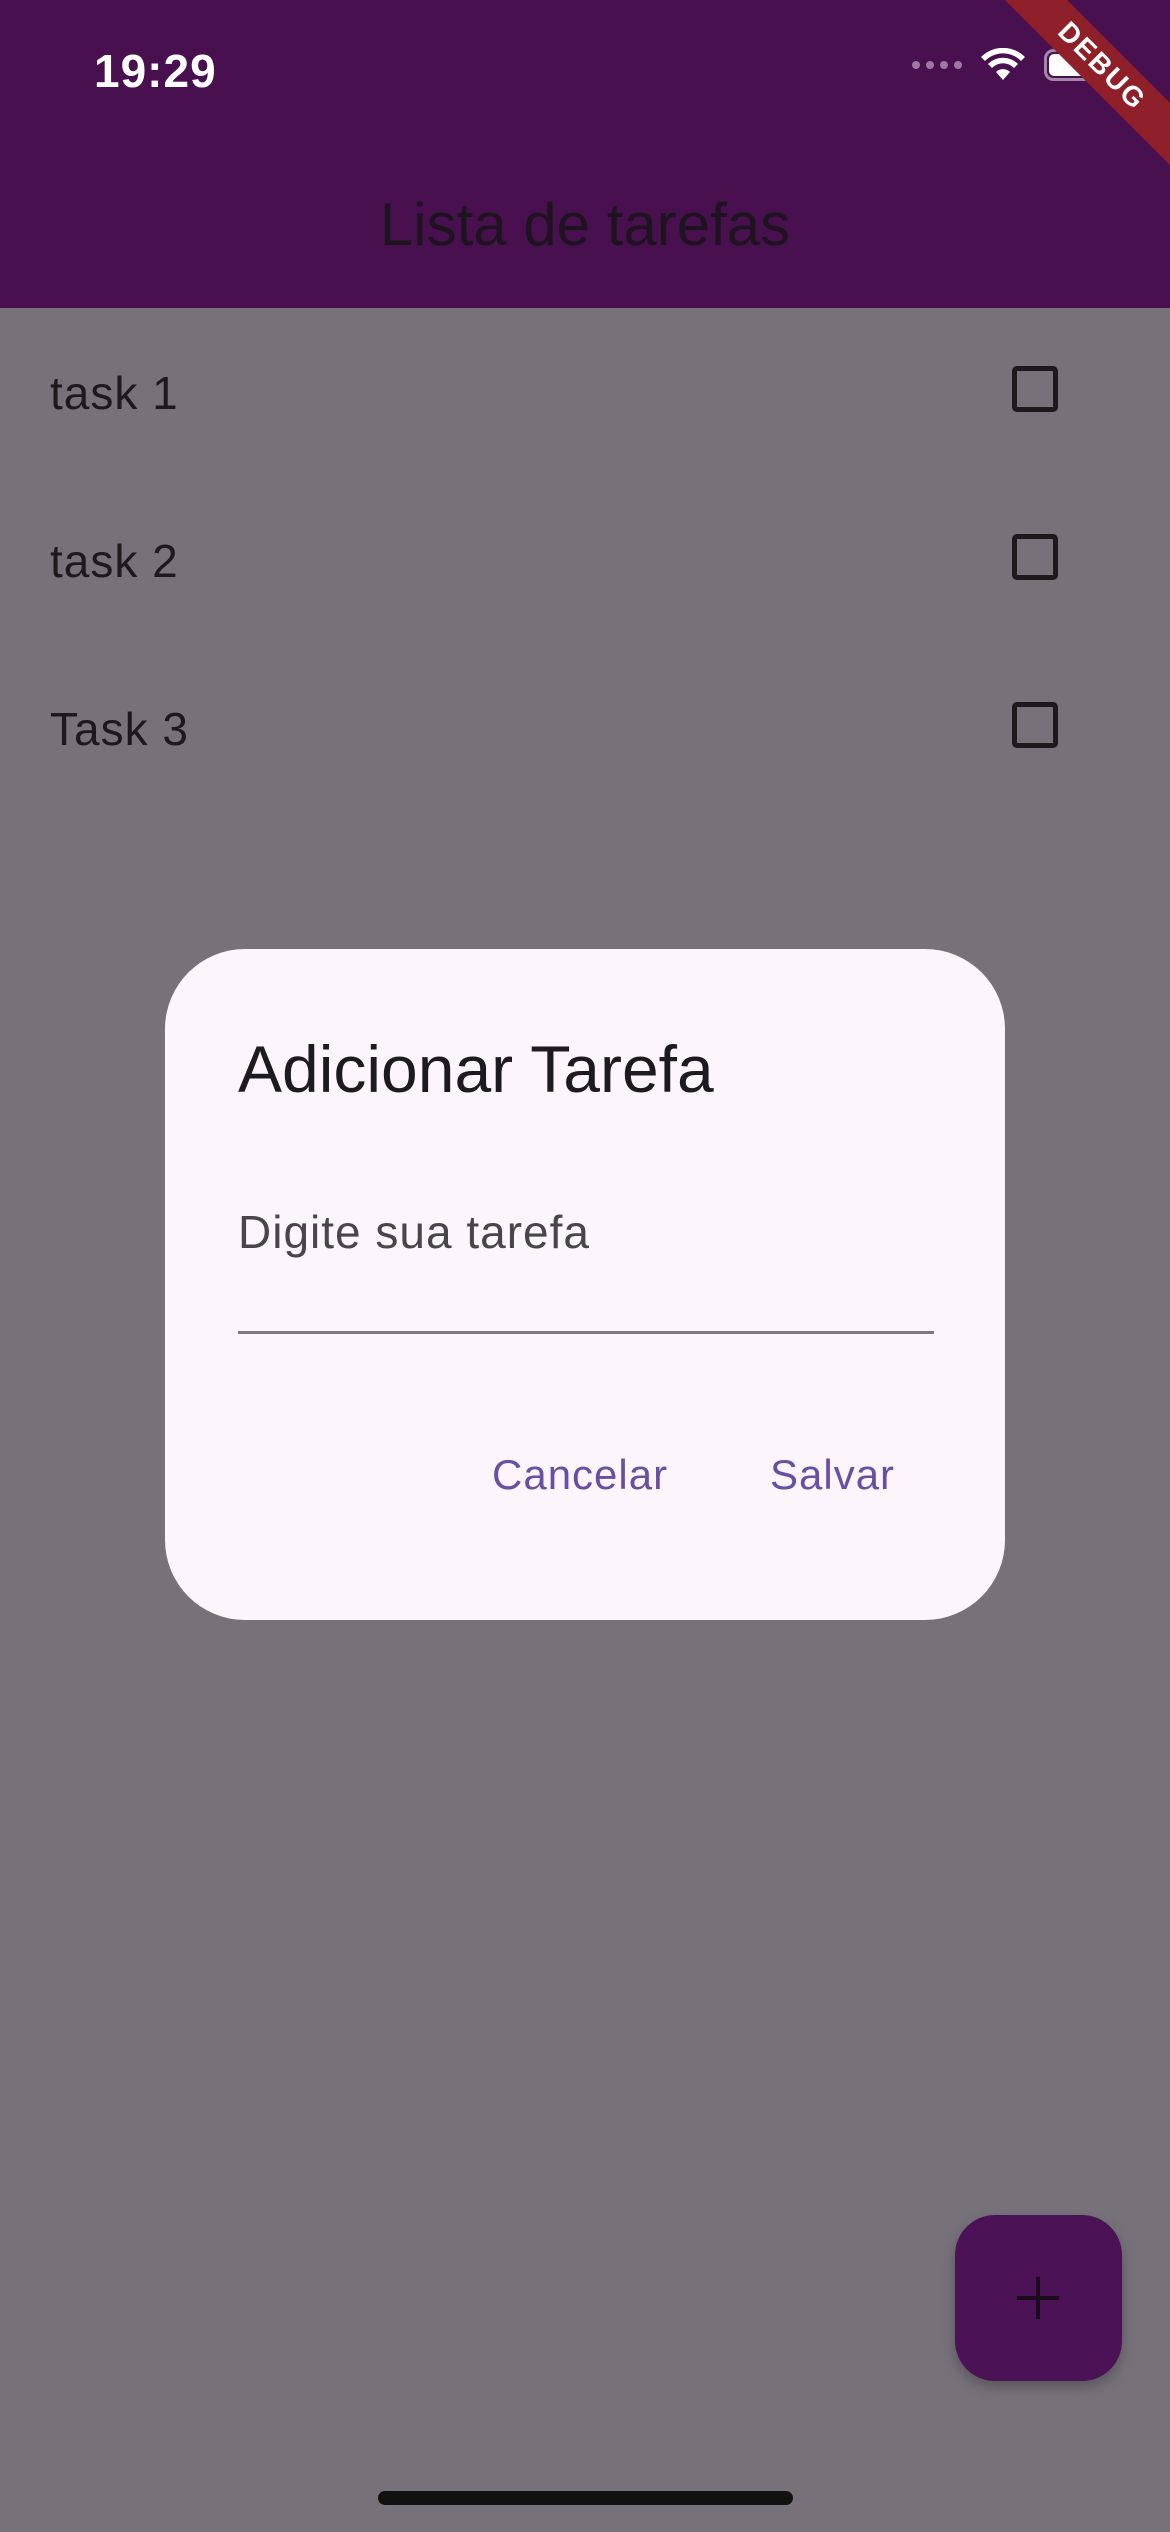  I want to click on plus-icon, so click(1038, 2298).